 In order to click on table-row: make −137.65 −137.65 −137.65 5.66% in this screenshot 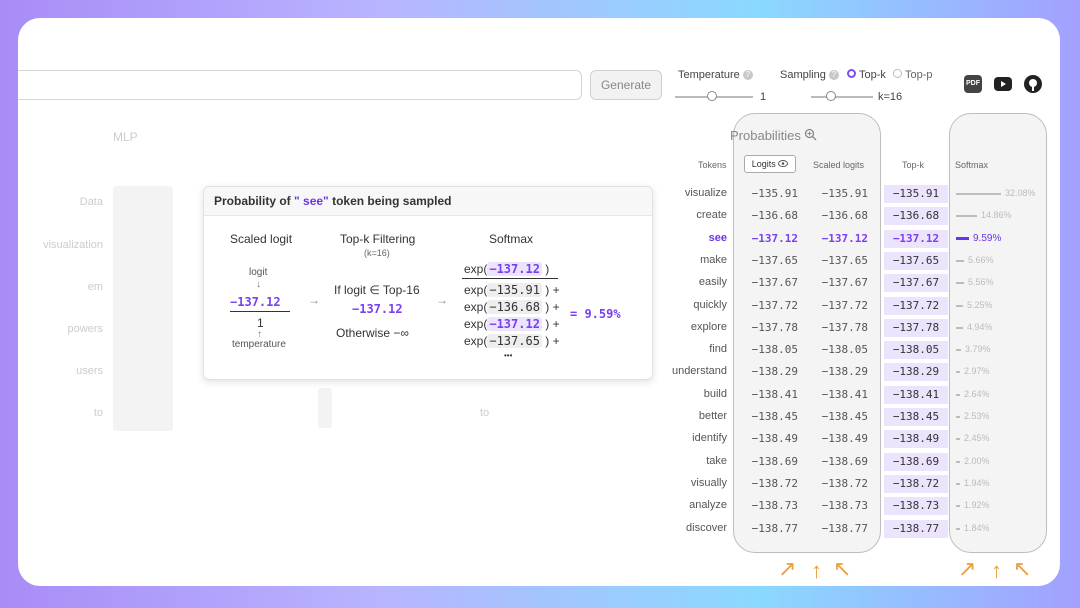, I will do `click(539, 261)`.